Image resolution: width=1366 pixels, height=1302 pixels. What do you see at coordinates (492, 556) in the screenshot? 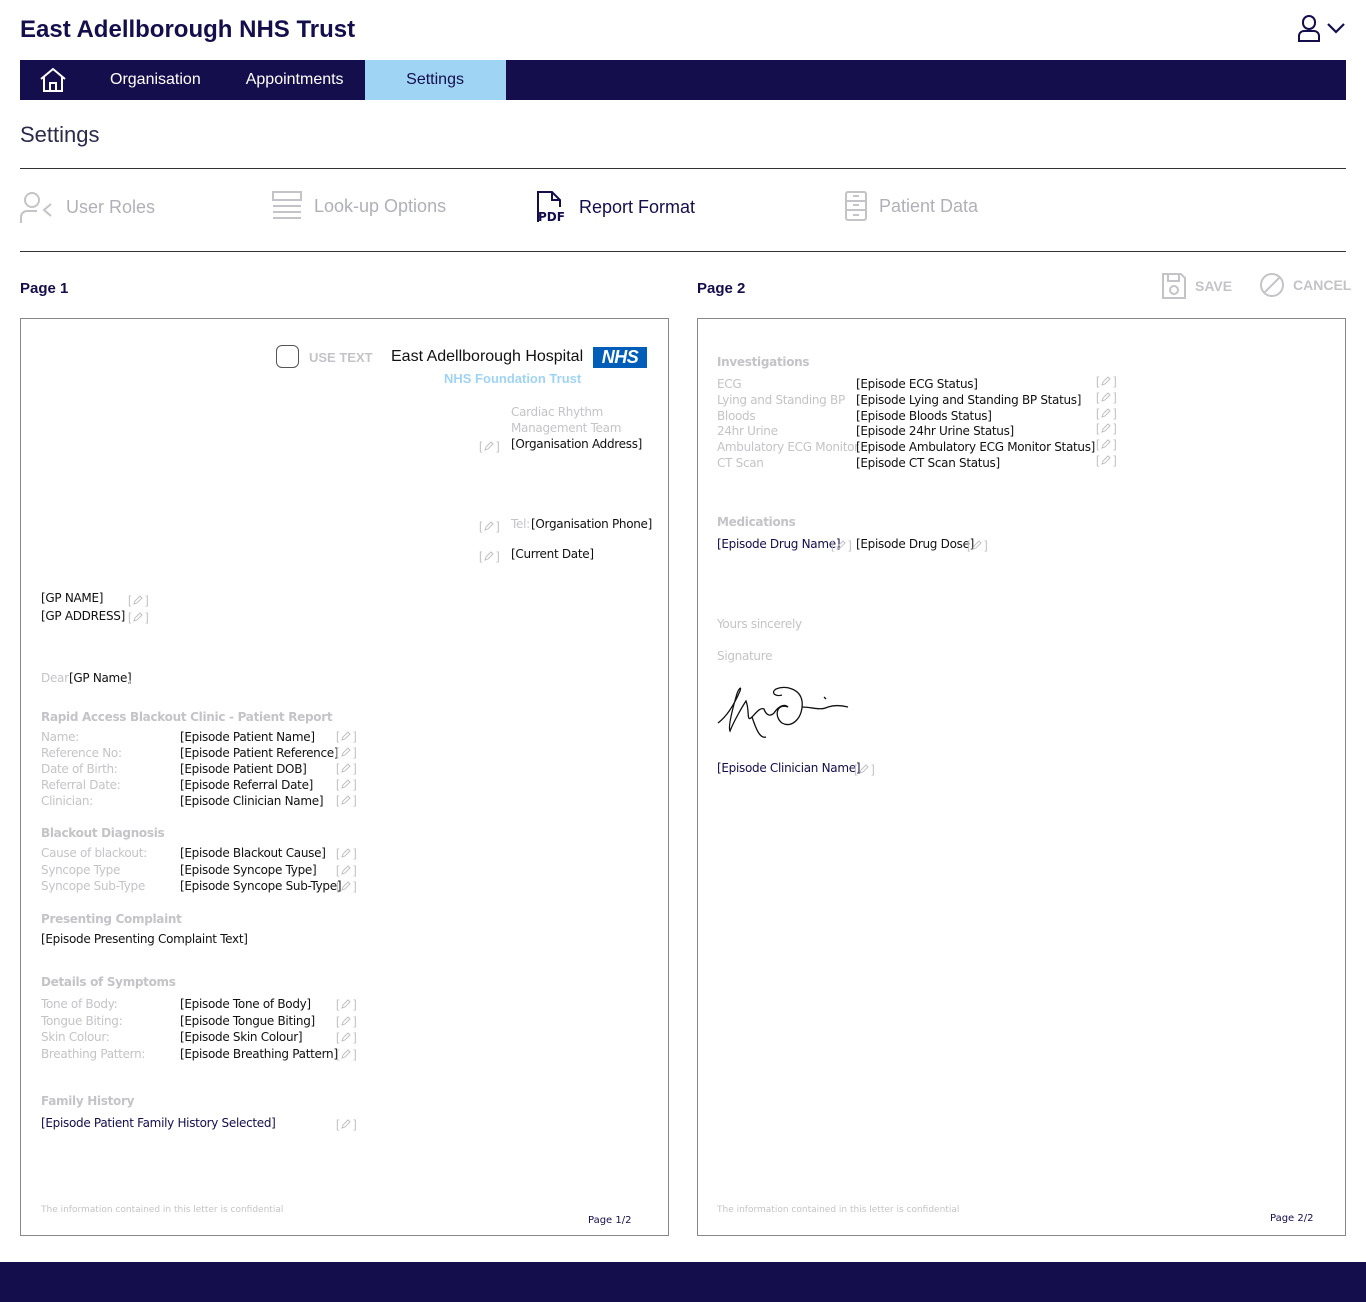
I see `edit-current-date: []` at bounding box center [492, 556].